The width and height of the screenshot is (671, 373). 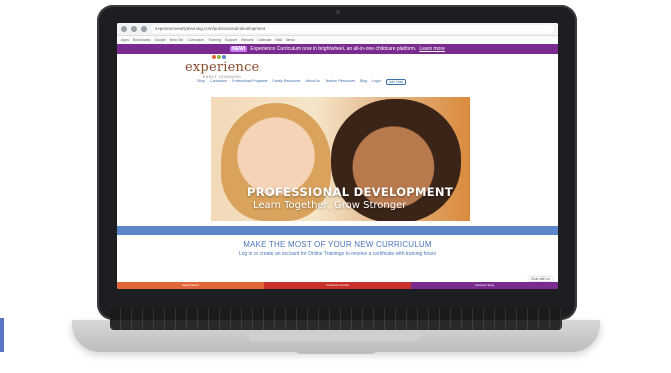 What do you see at coordinates (363, 82) in the screenshot?
I see `menu-item: Blog` at bounding box center [363, 82].